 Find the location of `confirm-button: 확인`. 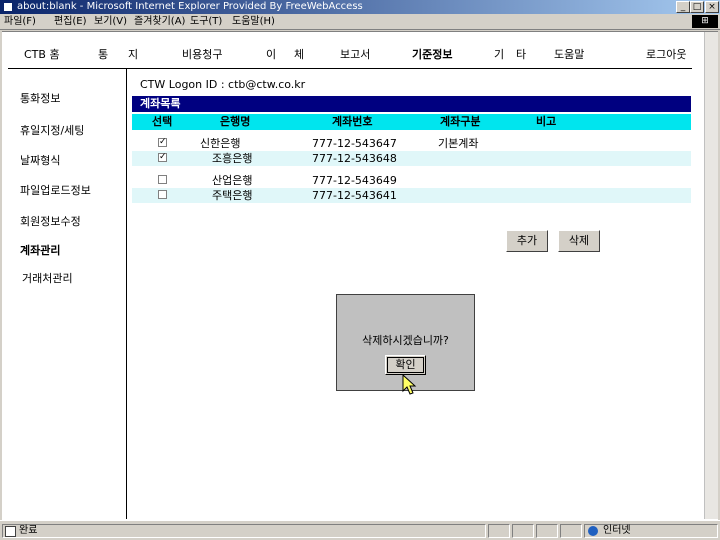

confirm-button: 확인 is located at coordinates (405, 365).